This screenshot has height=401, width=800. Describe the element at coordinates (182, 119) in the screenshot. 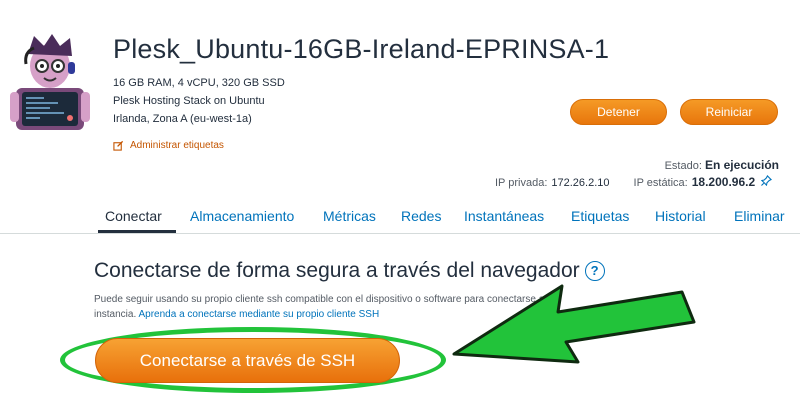

I see `instance-location: Irlanda, Zona A (eu-west-1a)` at that location.